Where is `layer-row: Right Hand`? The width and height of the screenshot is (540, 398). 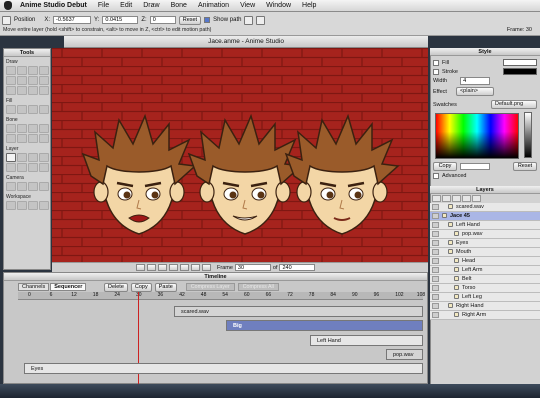 layer-row: Right Hand is located at coordinates (485, 306).